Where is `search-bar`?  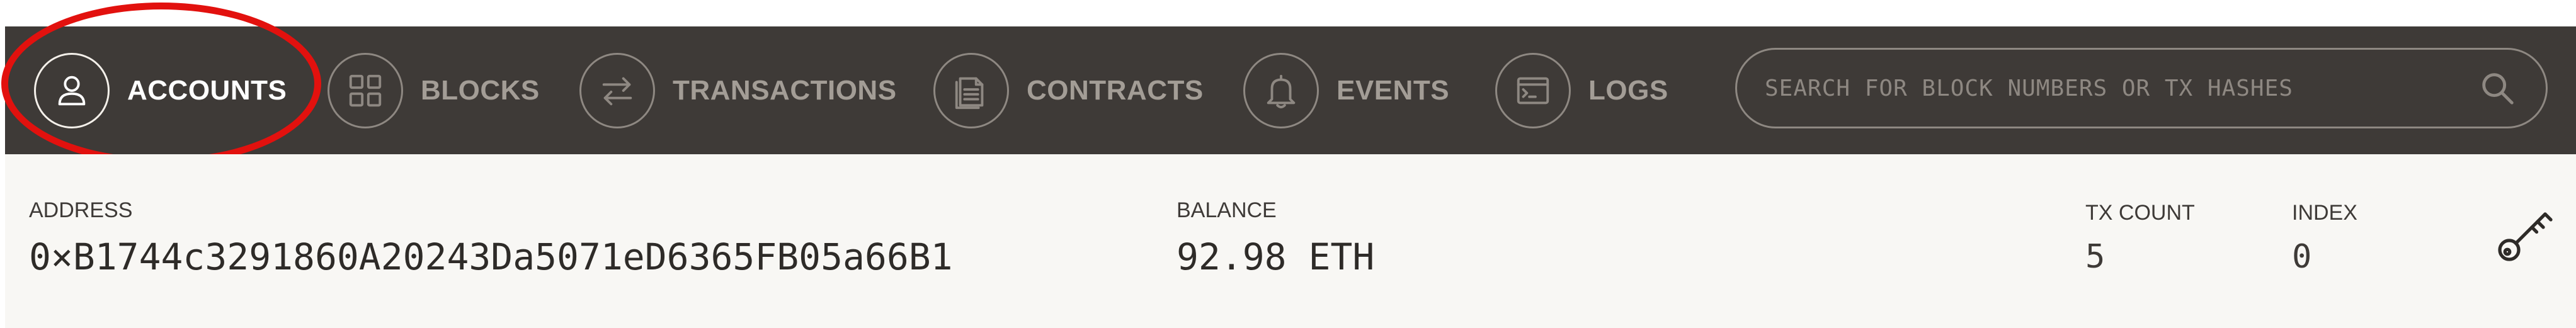
search-bar is located at coordinates (2141, 88).